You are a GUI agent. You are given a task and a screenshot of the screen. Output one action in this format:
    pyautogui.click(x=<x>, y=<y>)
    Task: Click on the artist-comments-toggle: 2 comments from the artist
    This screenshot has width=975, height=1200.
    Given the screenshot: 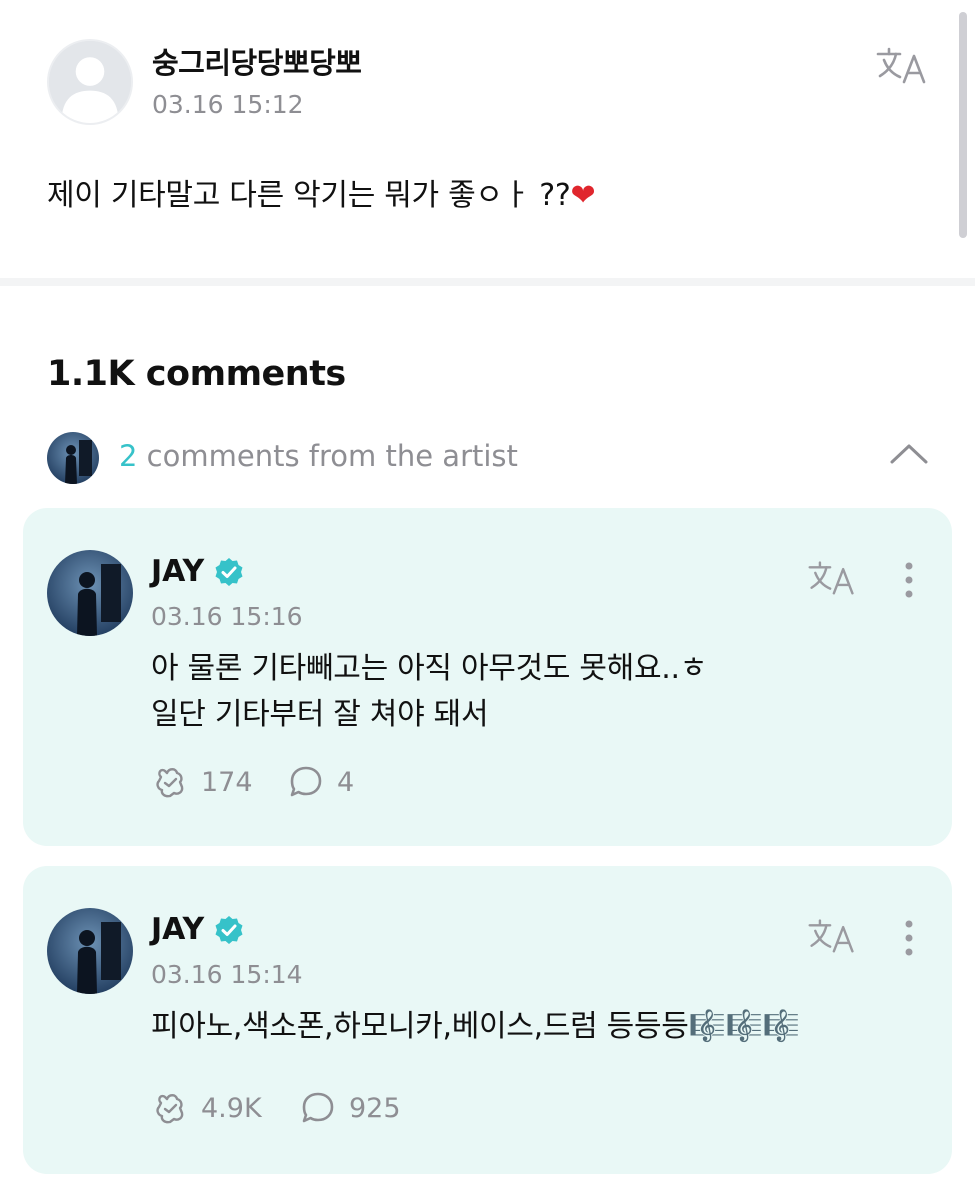 What is the action you would take?
    pyautogui.click(x=497, y=457)
    